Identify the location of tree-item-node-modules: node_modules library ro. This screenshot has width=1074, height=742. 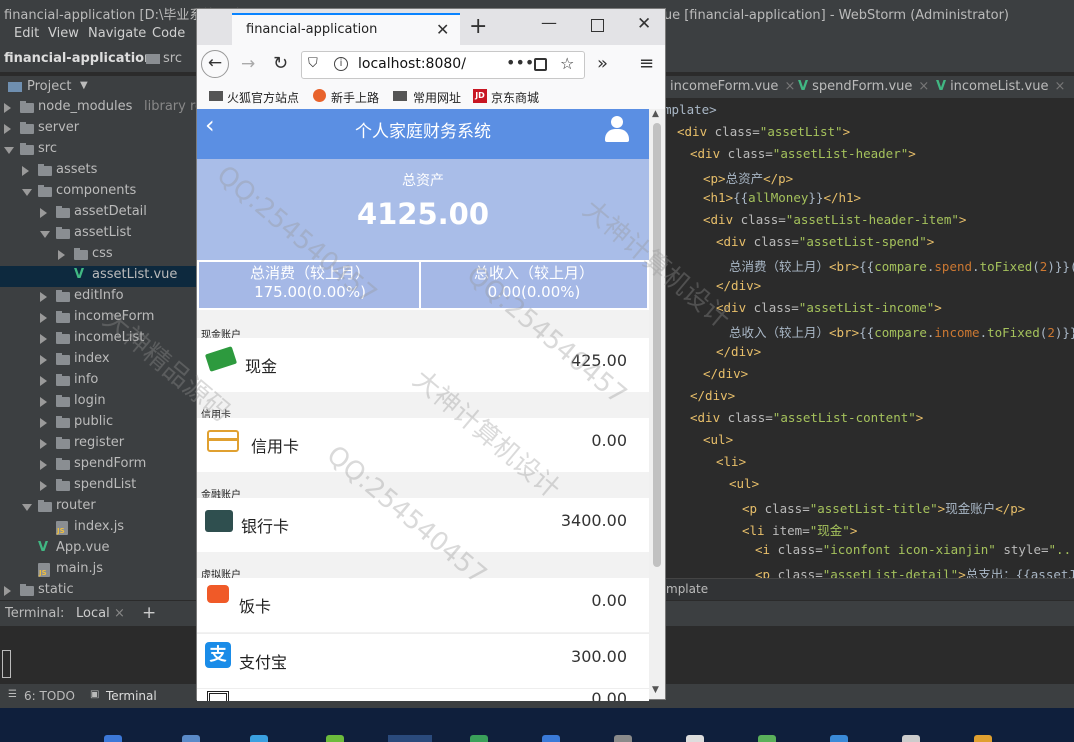
(101, 108).